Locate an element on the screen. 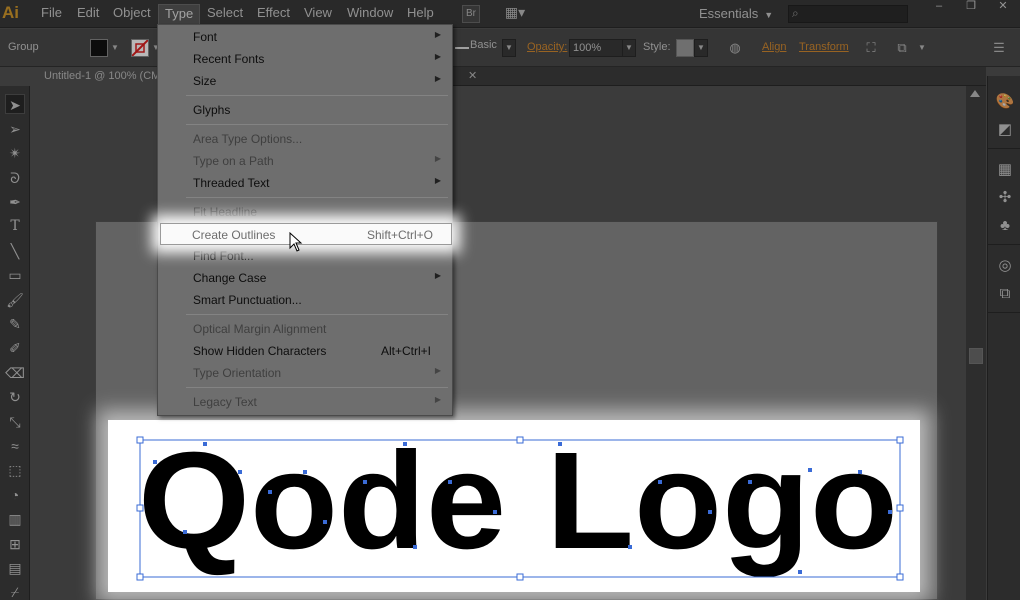 This screenshot has width=1020, height=600. menu-item-font: Font ▶ is located at coordinates (305, 37).